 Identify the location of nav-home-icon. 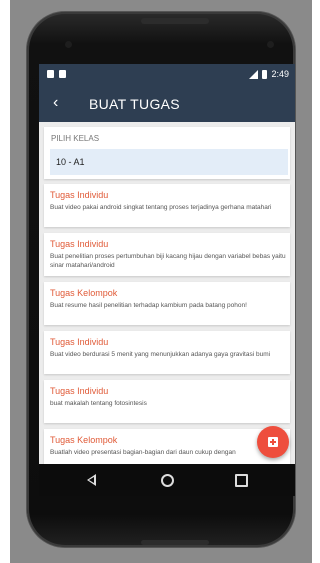
(167, 480).